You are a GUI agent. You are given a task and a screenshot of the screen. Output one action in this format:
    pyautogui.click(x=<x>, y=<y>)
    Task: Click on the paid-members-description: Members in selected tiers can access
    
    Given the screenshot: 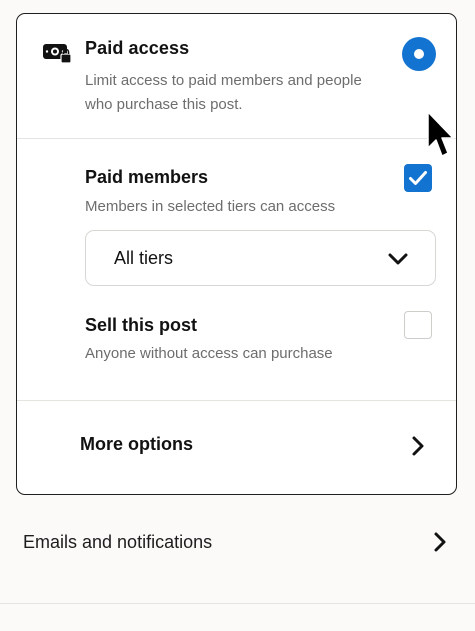 What is the action you would take?
    pyautogui.click(x=210, y=206)
    